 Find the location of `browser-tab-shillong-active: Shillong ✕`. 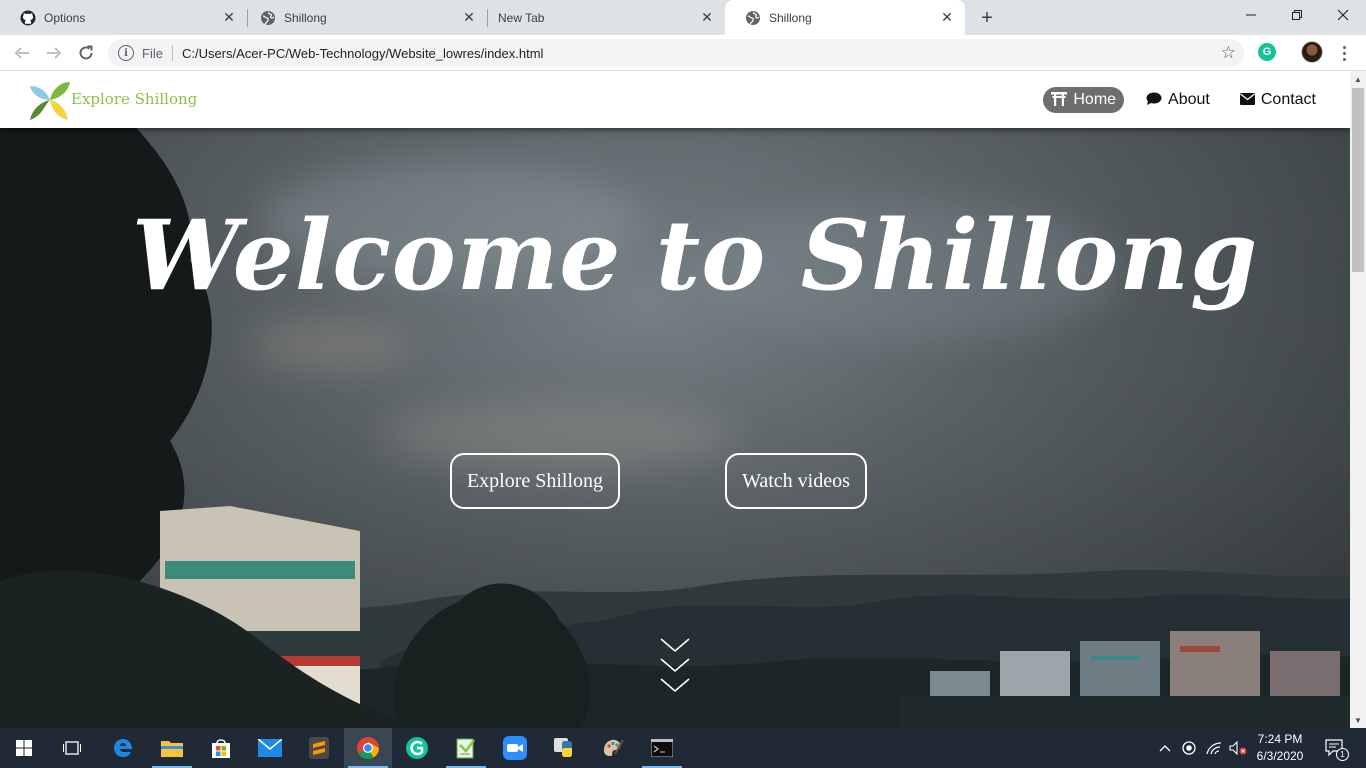

browser-tab-shillong-active: Shillong ✕ is located at coordinates (845, 17).